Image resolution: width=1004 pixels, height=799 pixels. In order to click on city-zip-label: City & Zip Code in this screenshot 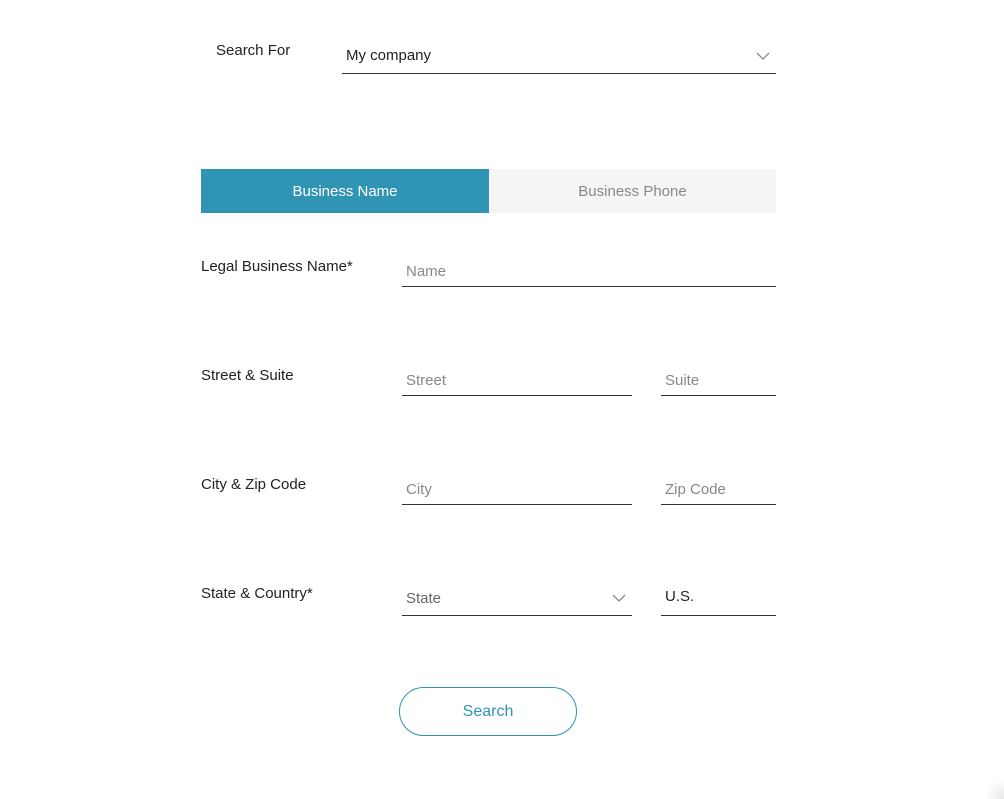, I will do `click(254, 484)`.